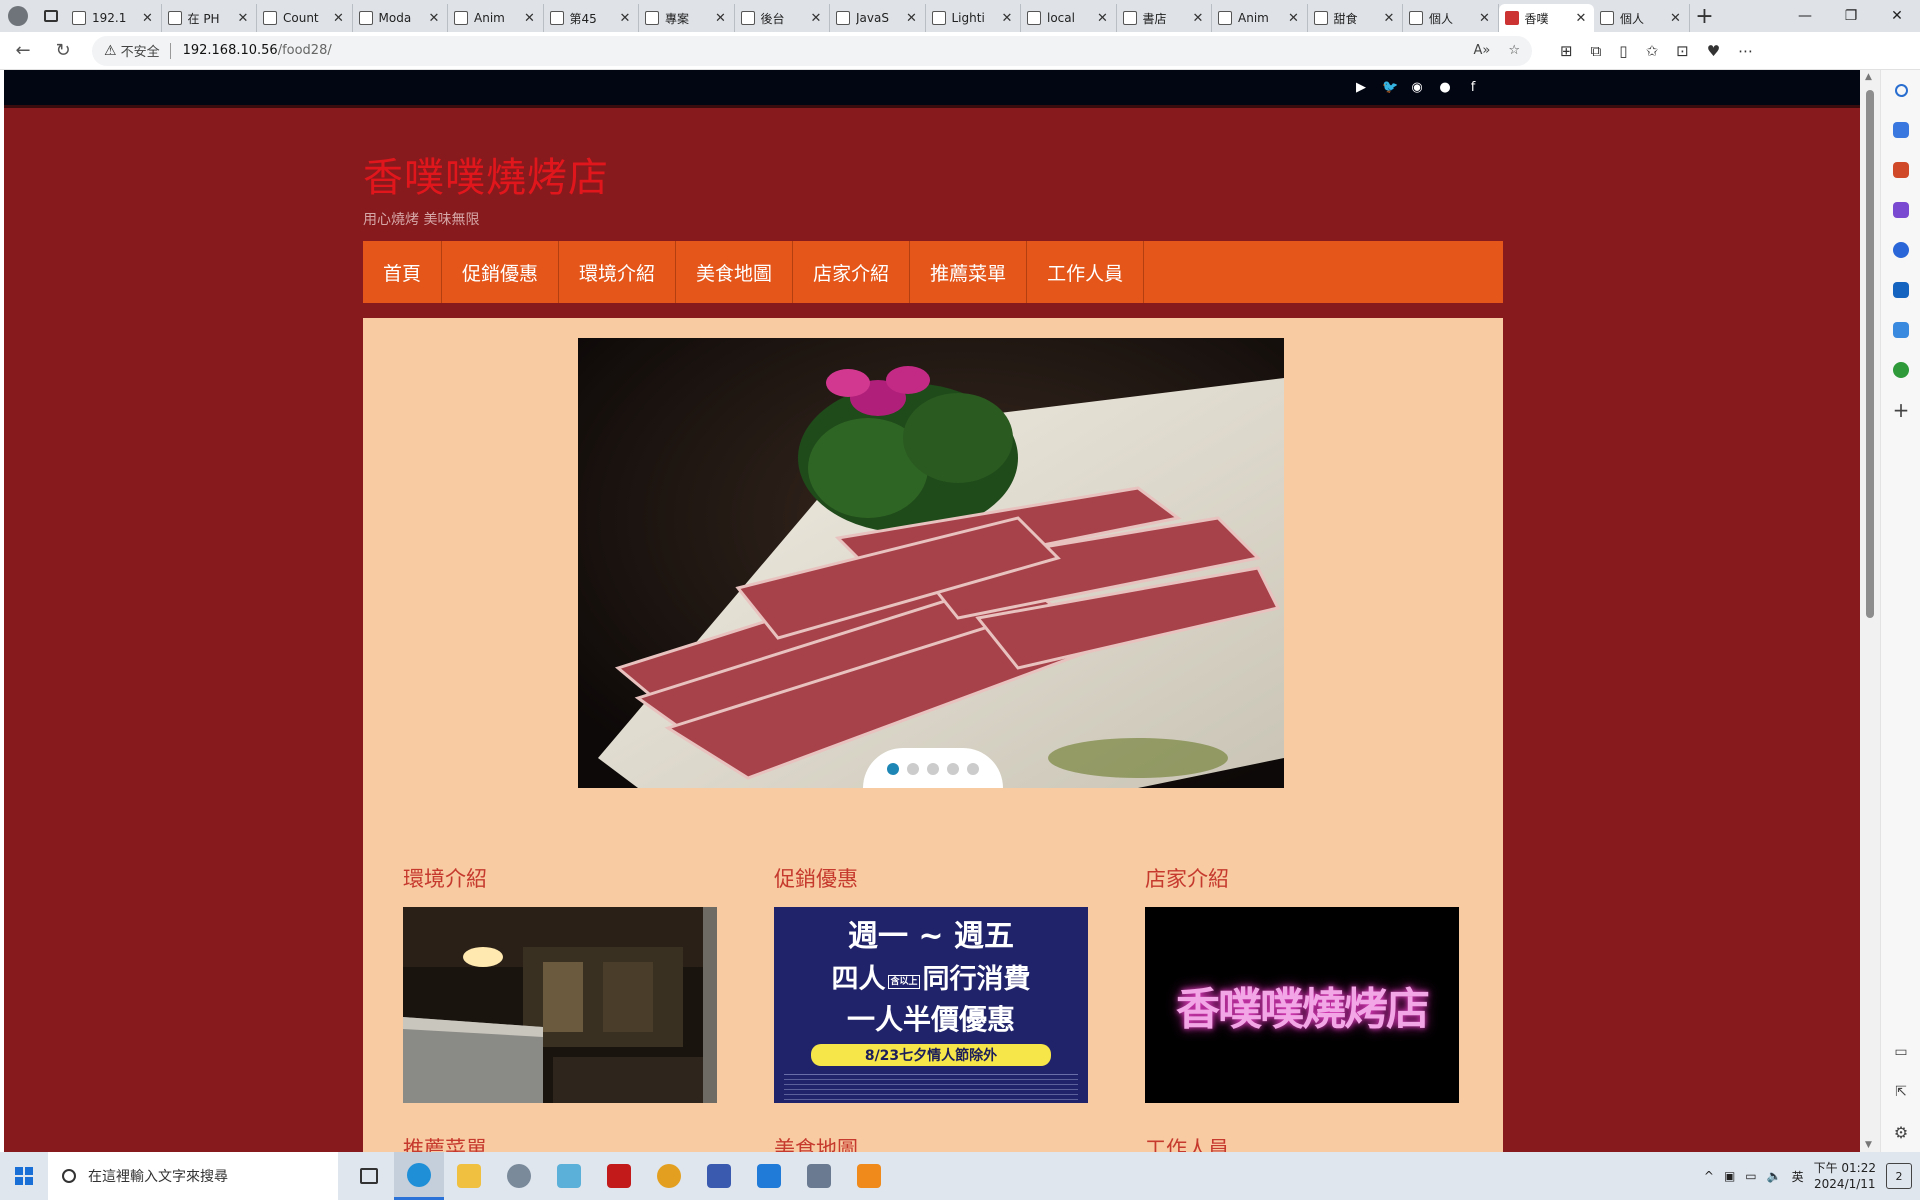  What do you see at coordinates (1899, 1176) in the screenshot?
I see `notification-button: 2` at bounding box center [1899, 1176].